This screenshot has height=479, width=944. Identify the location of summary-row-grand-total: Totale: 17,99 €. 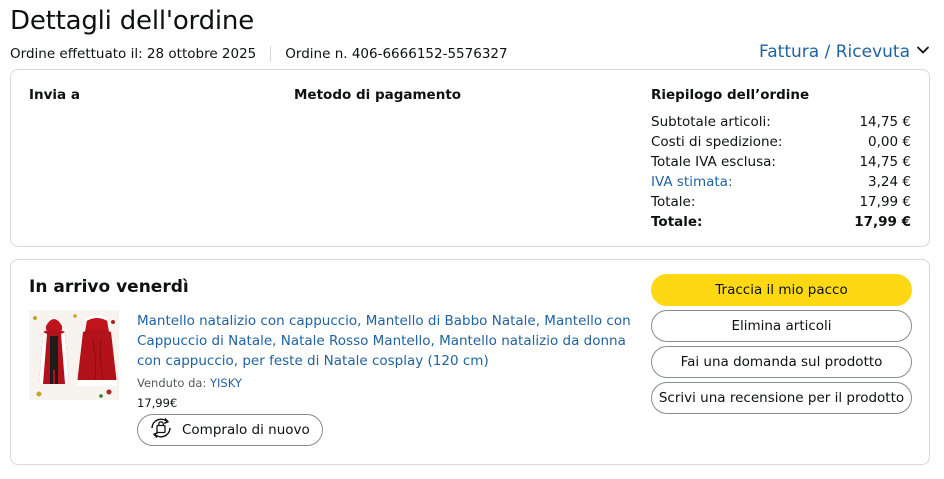
(781, 222).